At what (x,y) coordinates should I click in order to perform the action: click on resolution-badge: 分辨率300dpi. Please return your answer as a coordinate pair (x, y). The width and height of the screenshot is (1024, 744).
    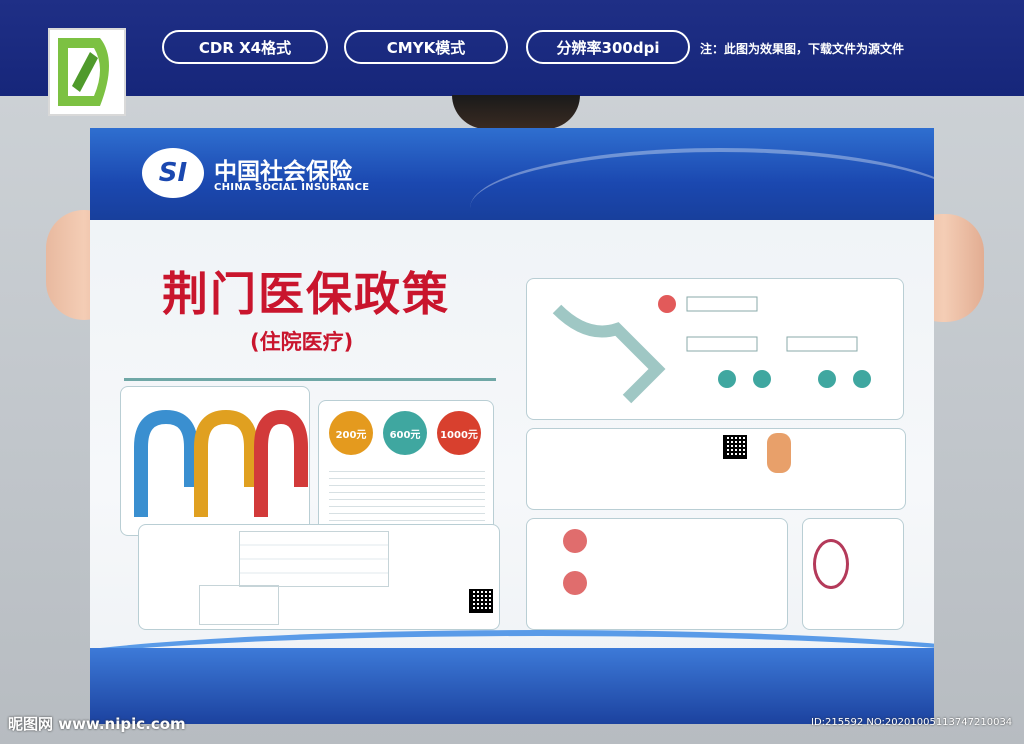
    Looking at the image, I should click on (608, 47).